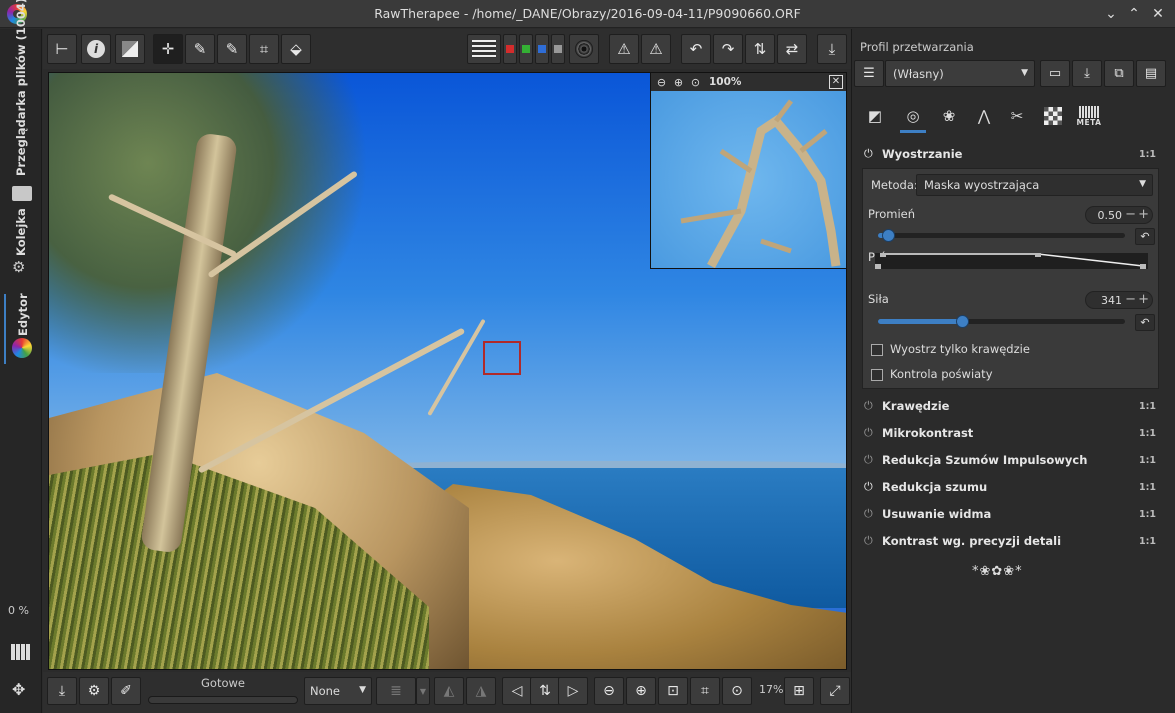  I want to click on channel-red-button, so click(510, 49).